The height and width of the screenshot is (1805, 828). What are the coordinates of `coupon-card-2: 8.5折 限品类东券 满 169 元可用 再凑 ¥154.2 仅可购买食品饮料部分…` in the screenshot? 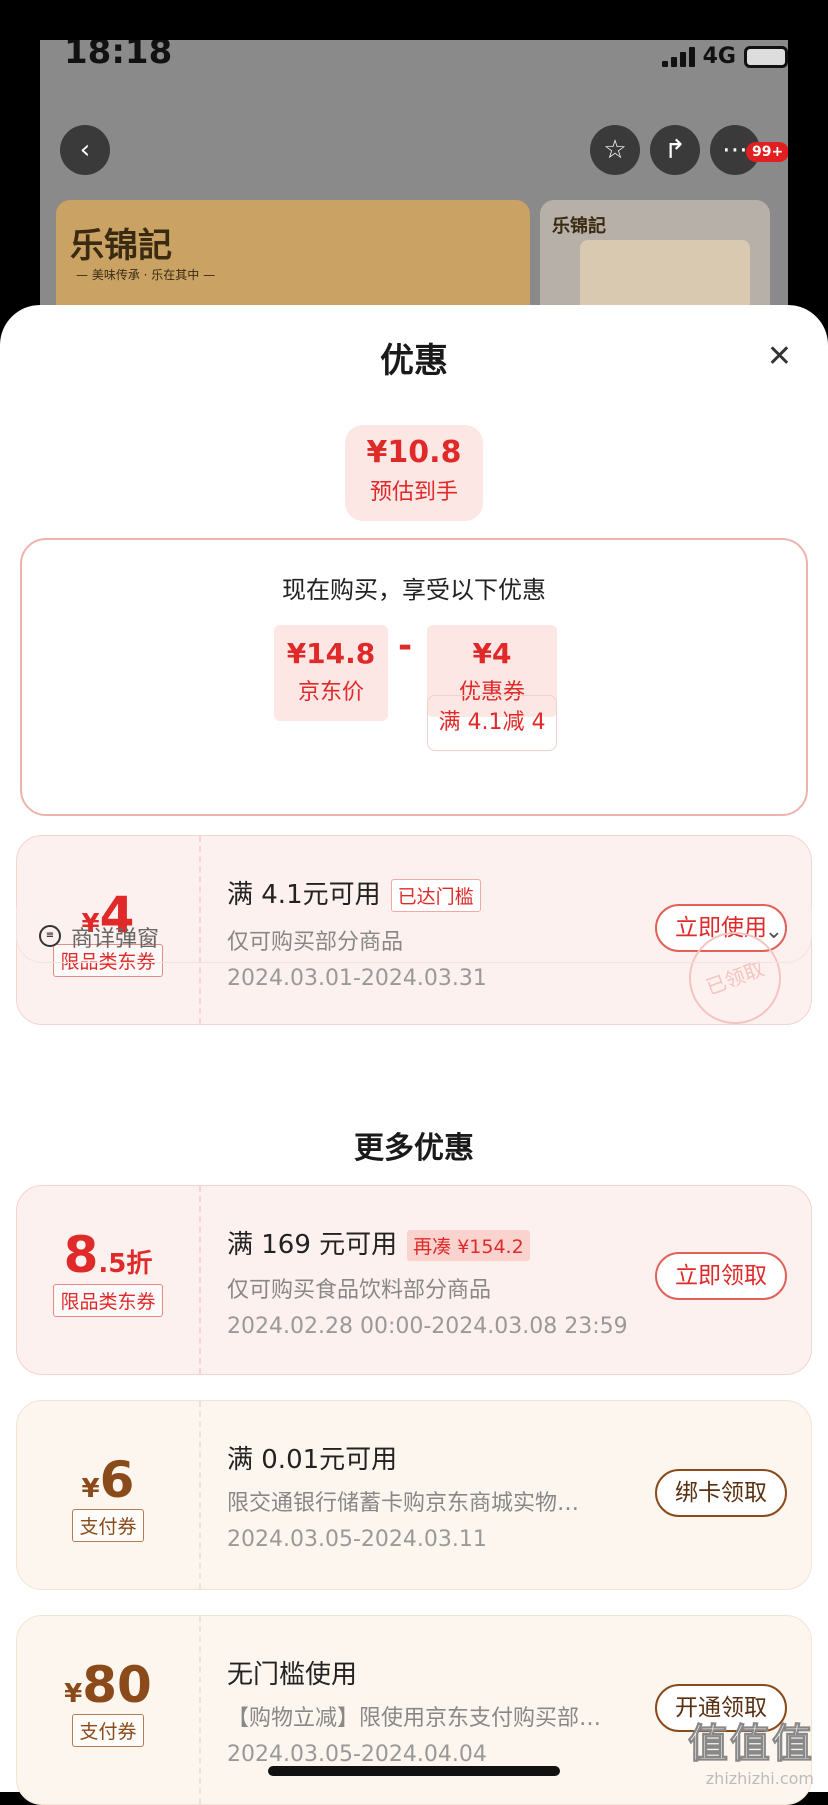 It's located at (414, 1280).